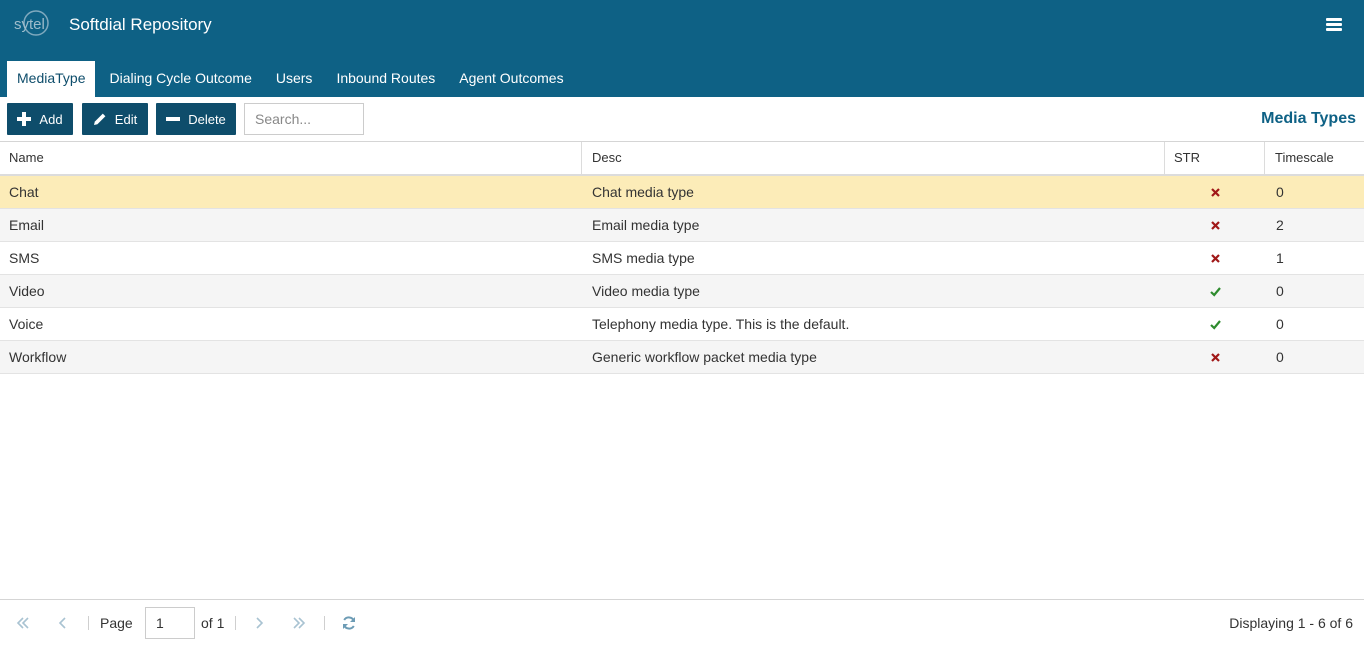 The width and height of the screenshot is (1364, 646). I want to click on toolbar: Add Edit Delete Media Types, so click(682, 119).